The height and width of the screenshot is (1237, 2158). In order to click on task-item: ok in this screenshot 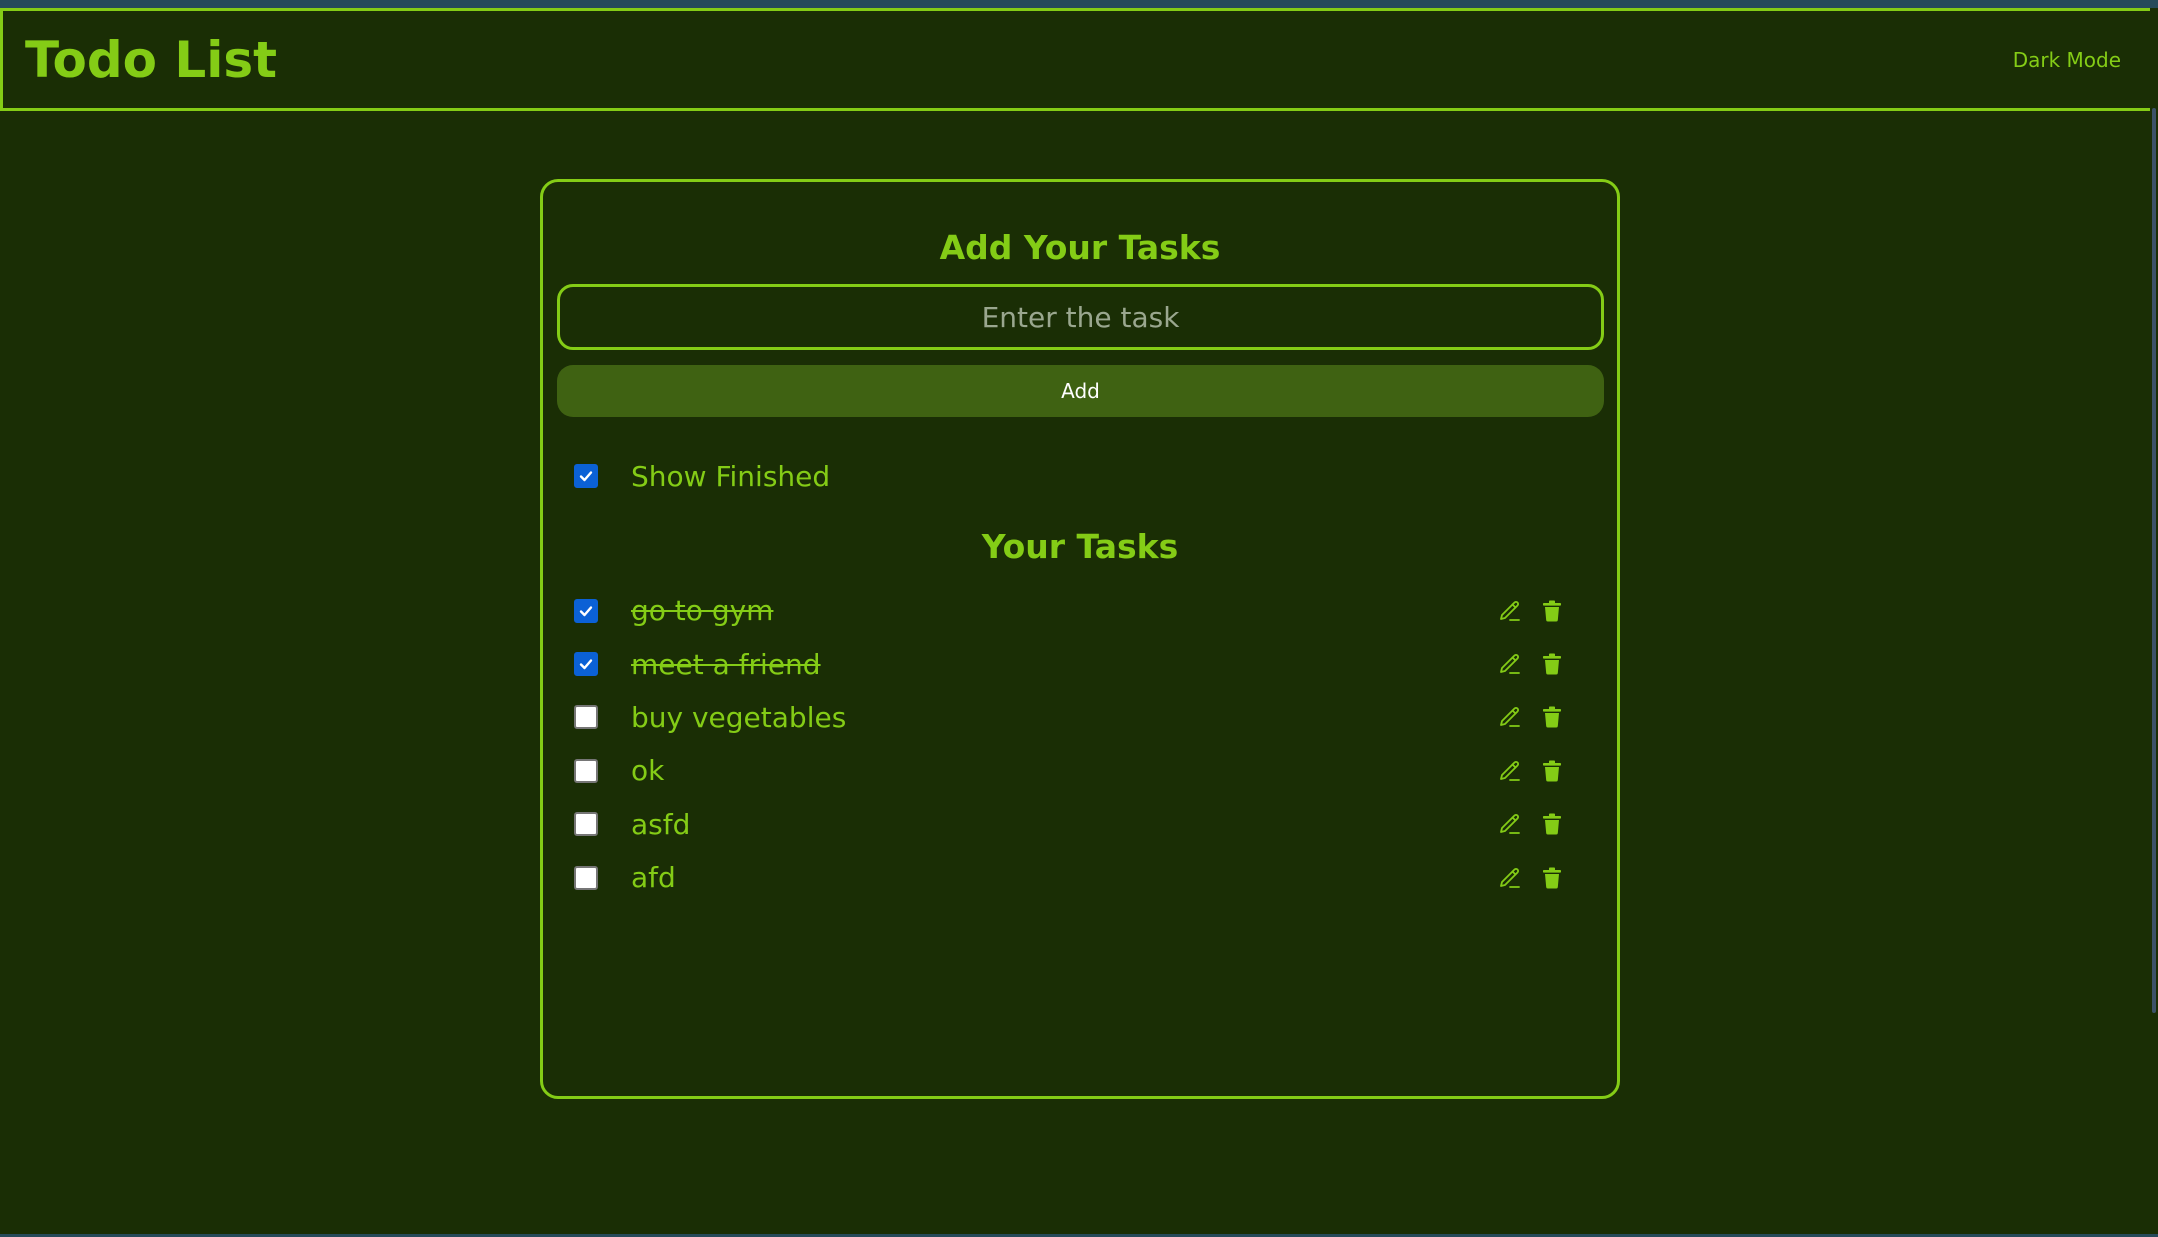, I will do `click(1084, 770)`.